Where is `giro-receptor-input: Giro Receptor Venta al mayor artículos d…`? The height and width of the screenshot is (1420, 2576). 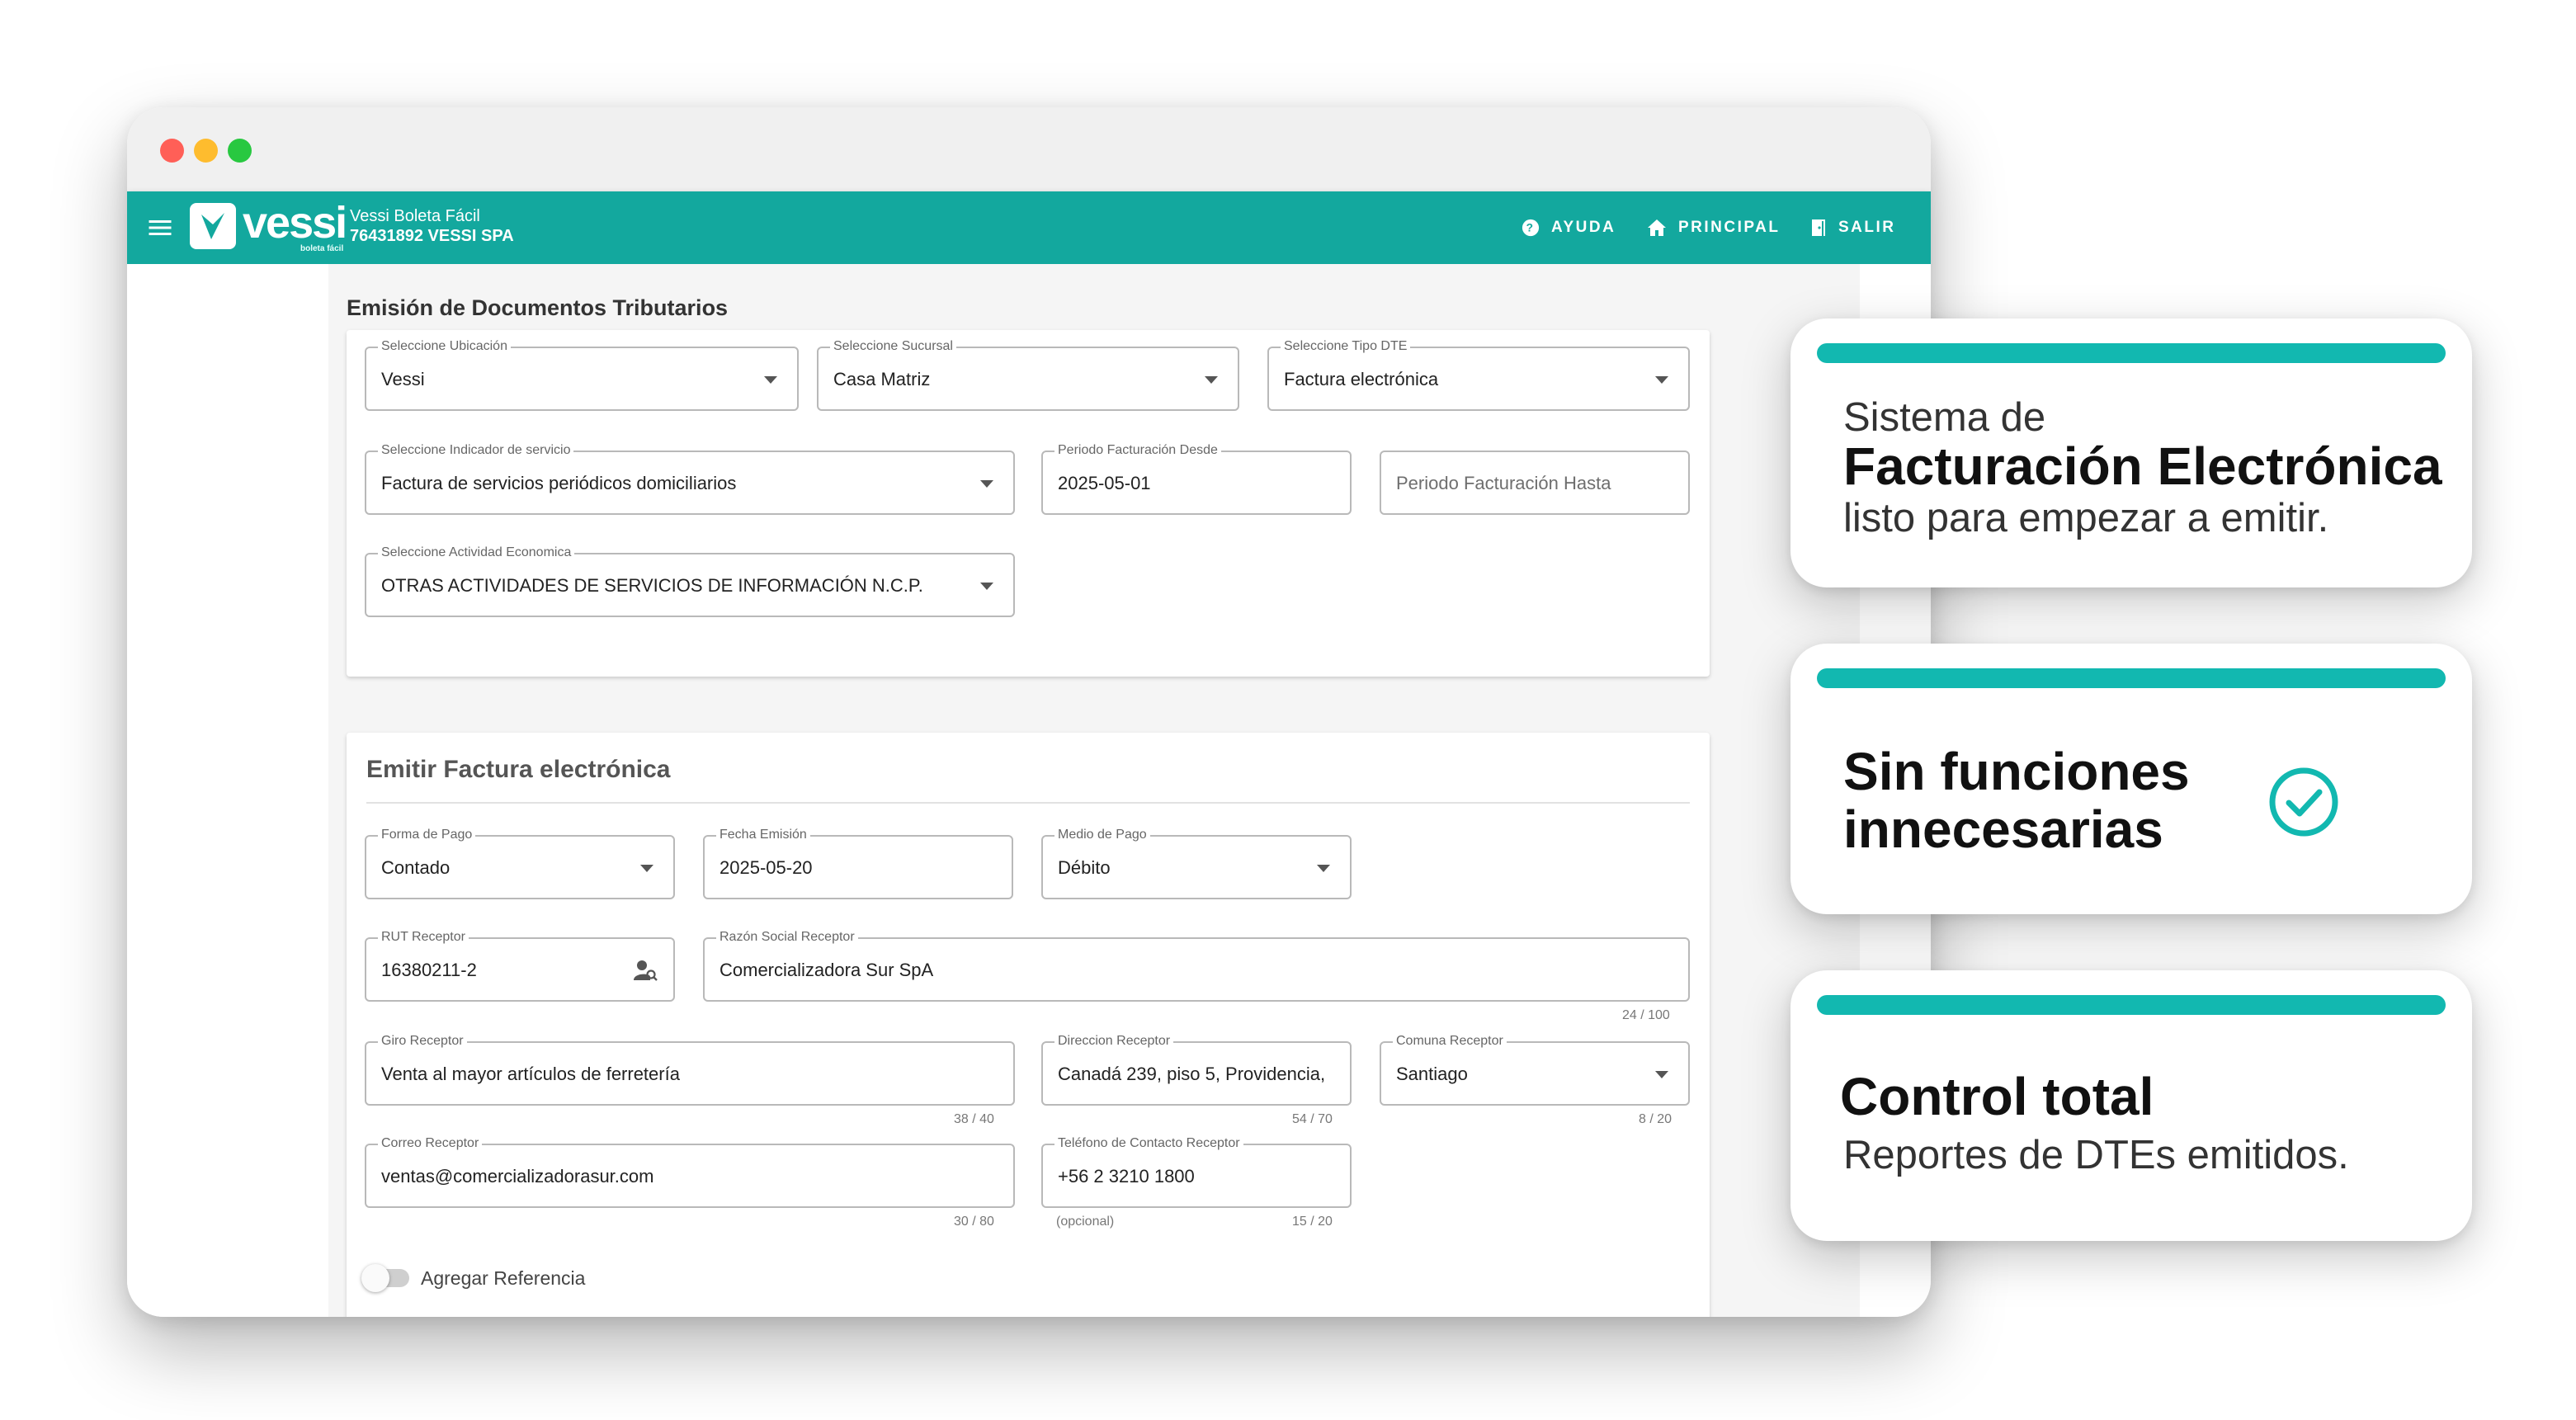 giro-receptor-input: Giro Receptor Venta al mayor artículos d… is located at coordinates (690, 1069).